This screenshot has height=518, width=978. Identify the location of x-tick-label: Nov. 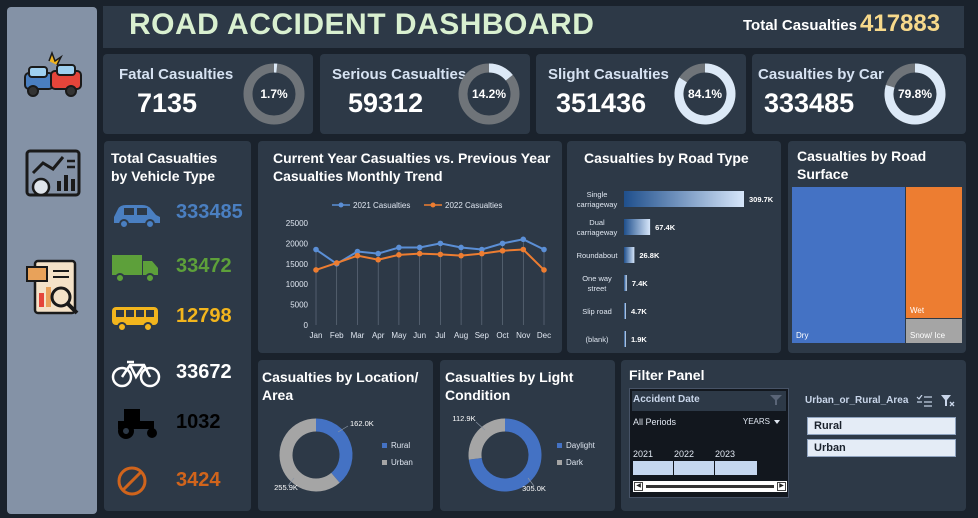
(523, 335).